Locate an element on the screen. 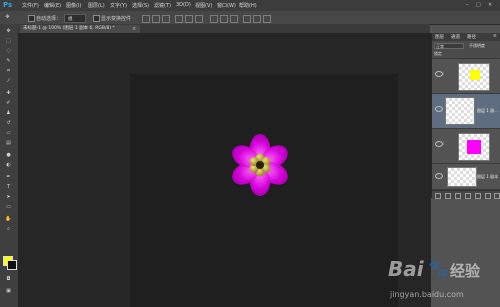 This screenshot has height=307, width=500. blur-tool-icon: ● is located at coordinates (8, 155).